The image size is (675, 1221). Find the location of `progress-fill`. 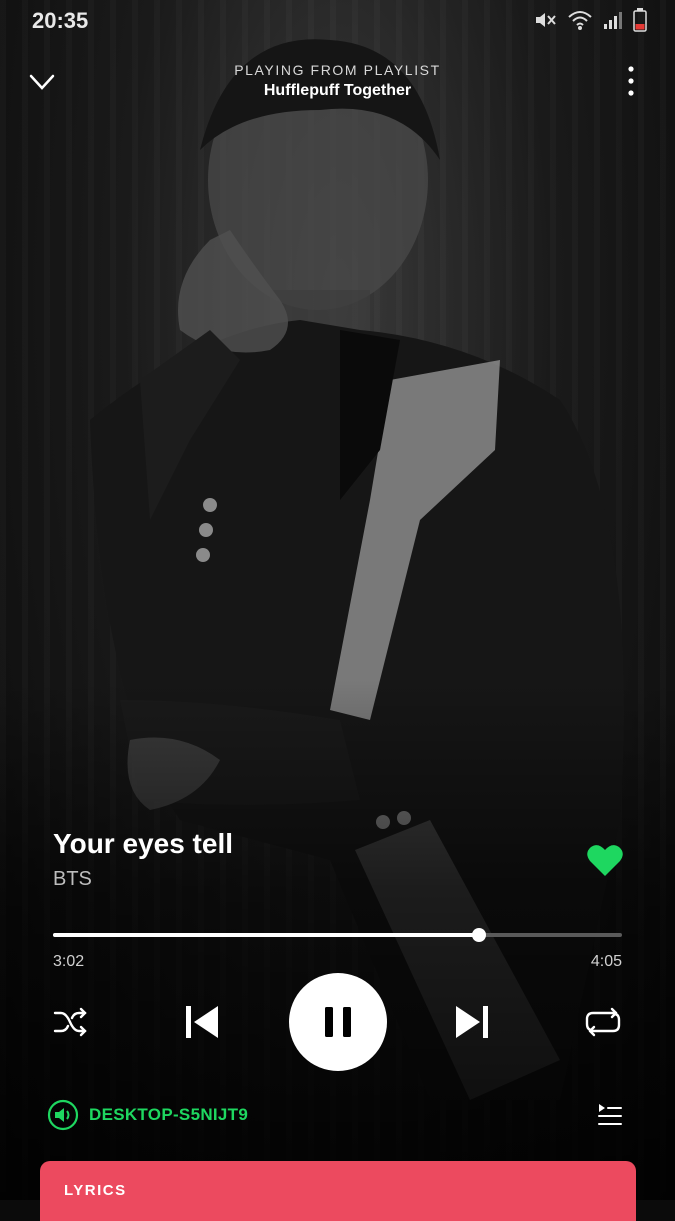

progress-fill is located at coordinates (266, 935).